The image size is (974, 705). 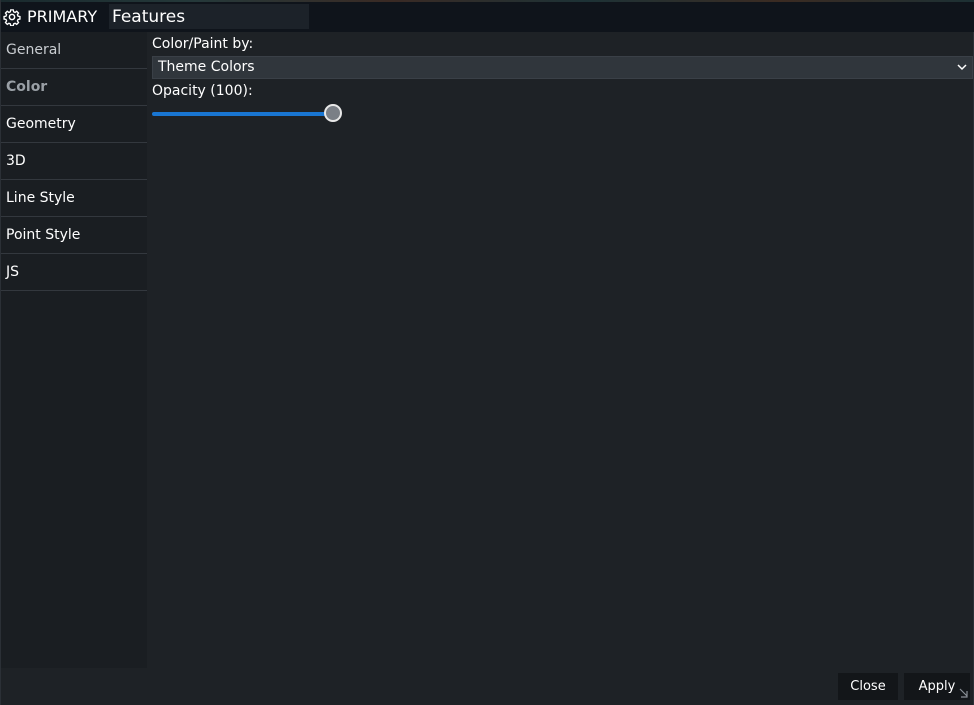 I want to click on sidebar-item-3d: 3D, so click(x=74, y=161).